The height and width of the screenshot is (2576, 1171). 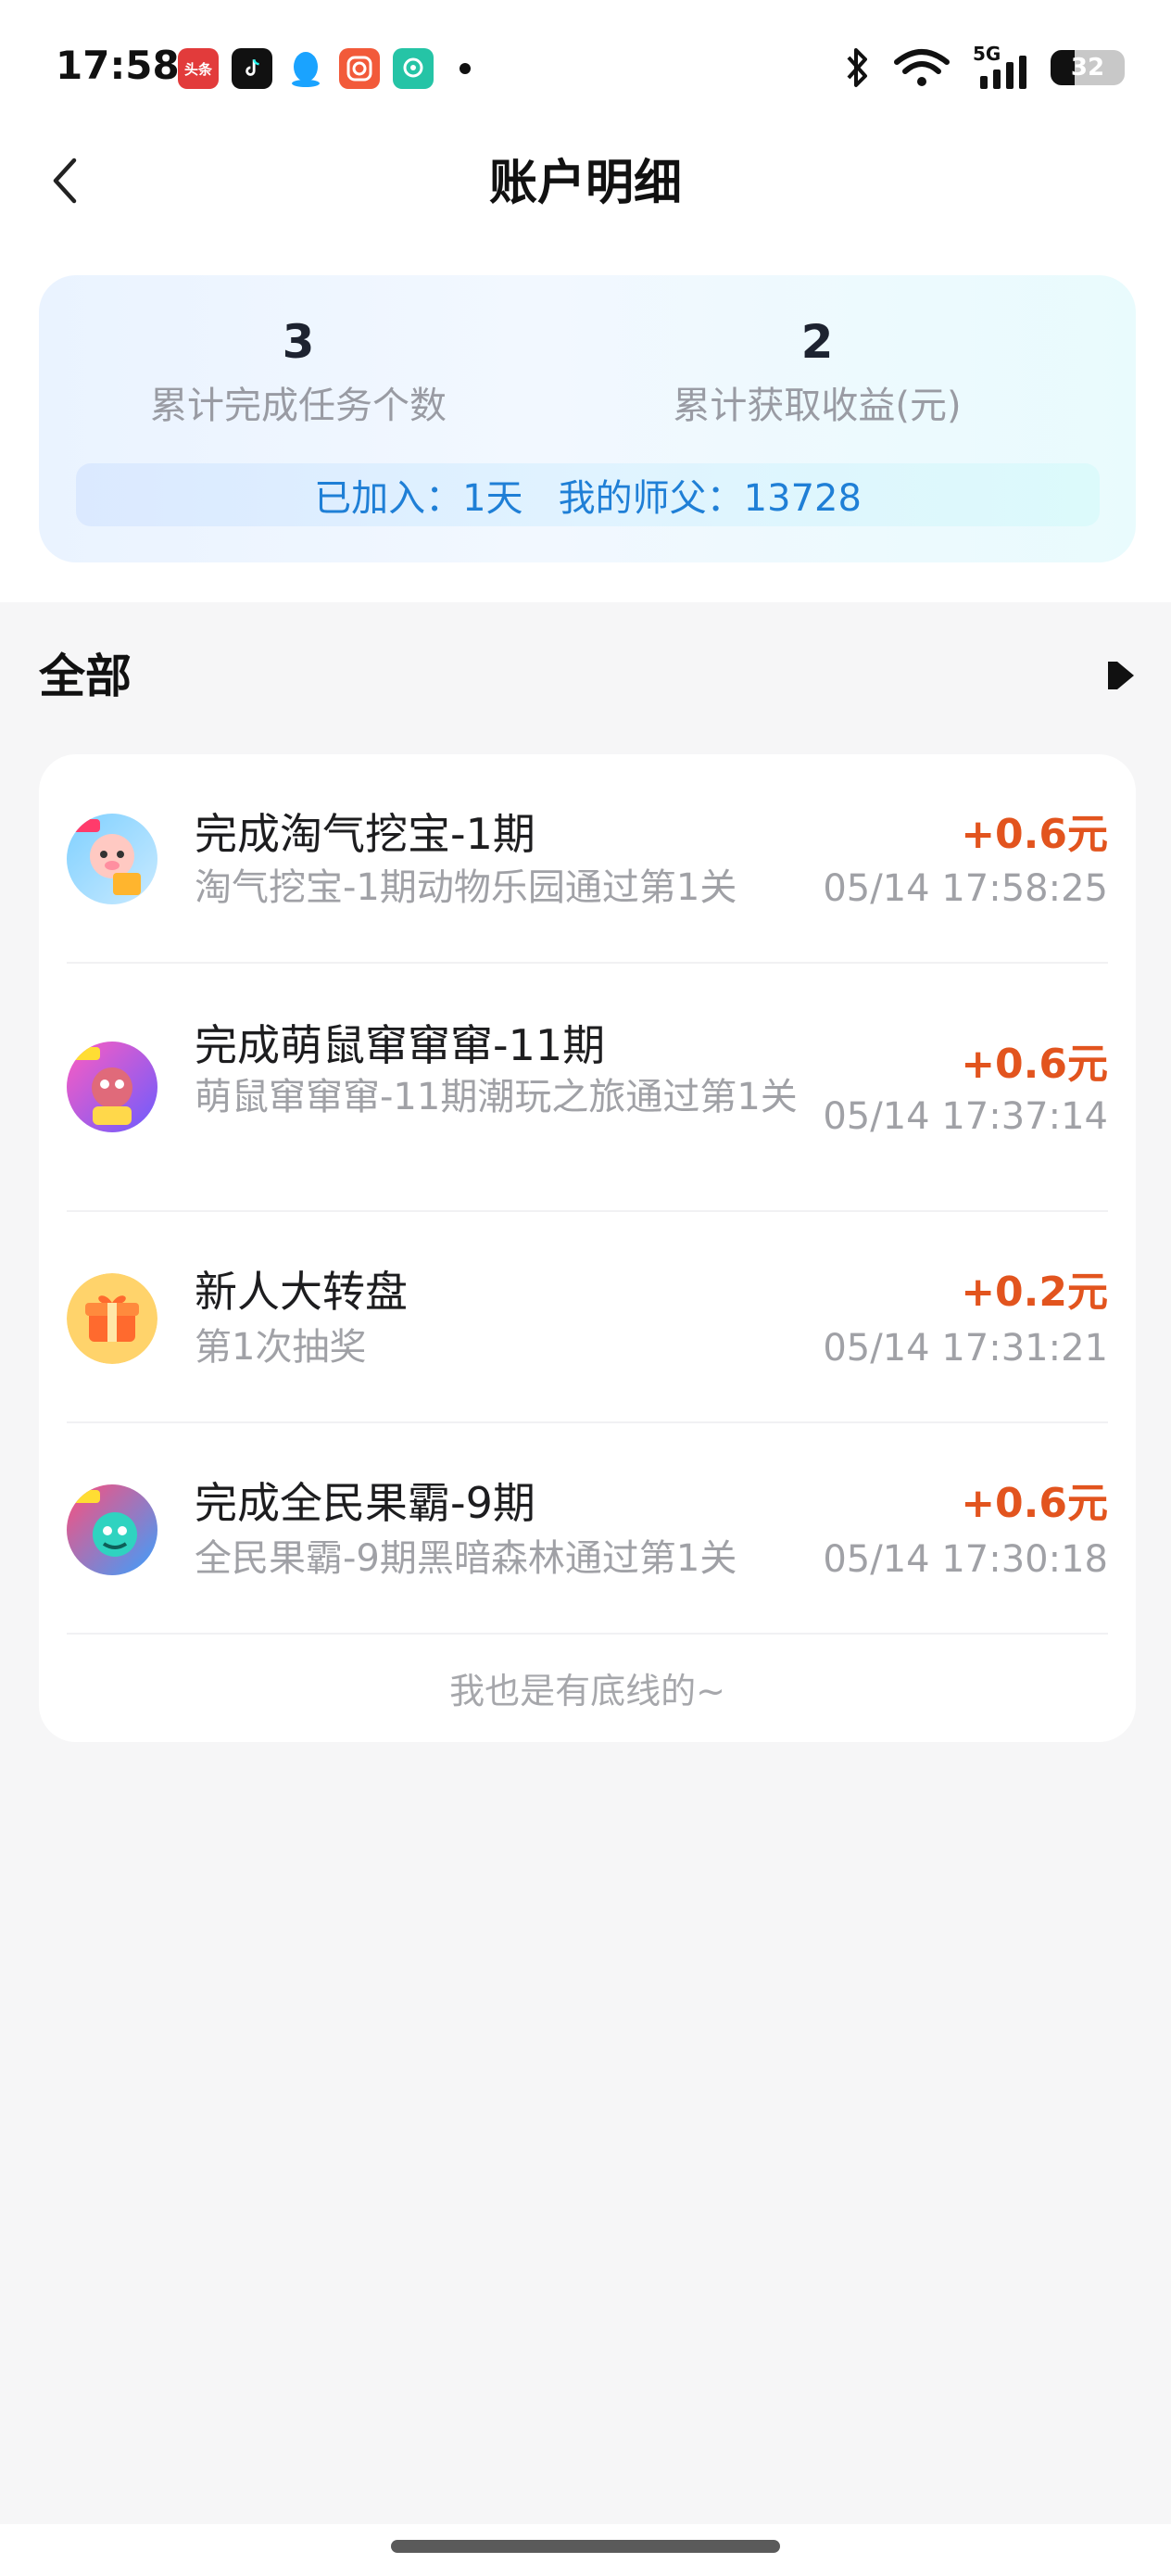 I want to click on record-time: 05/14 17:30:18, so click(x=966, y=1559).